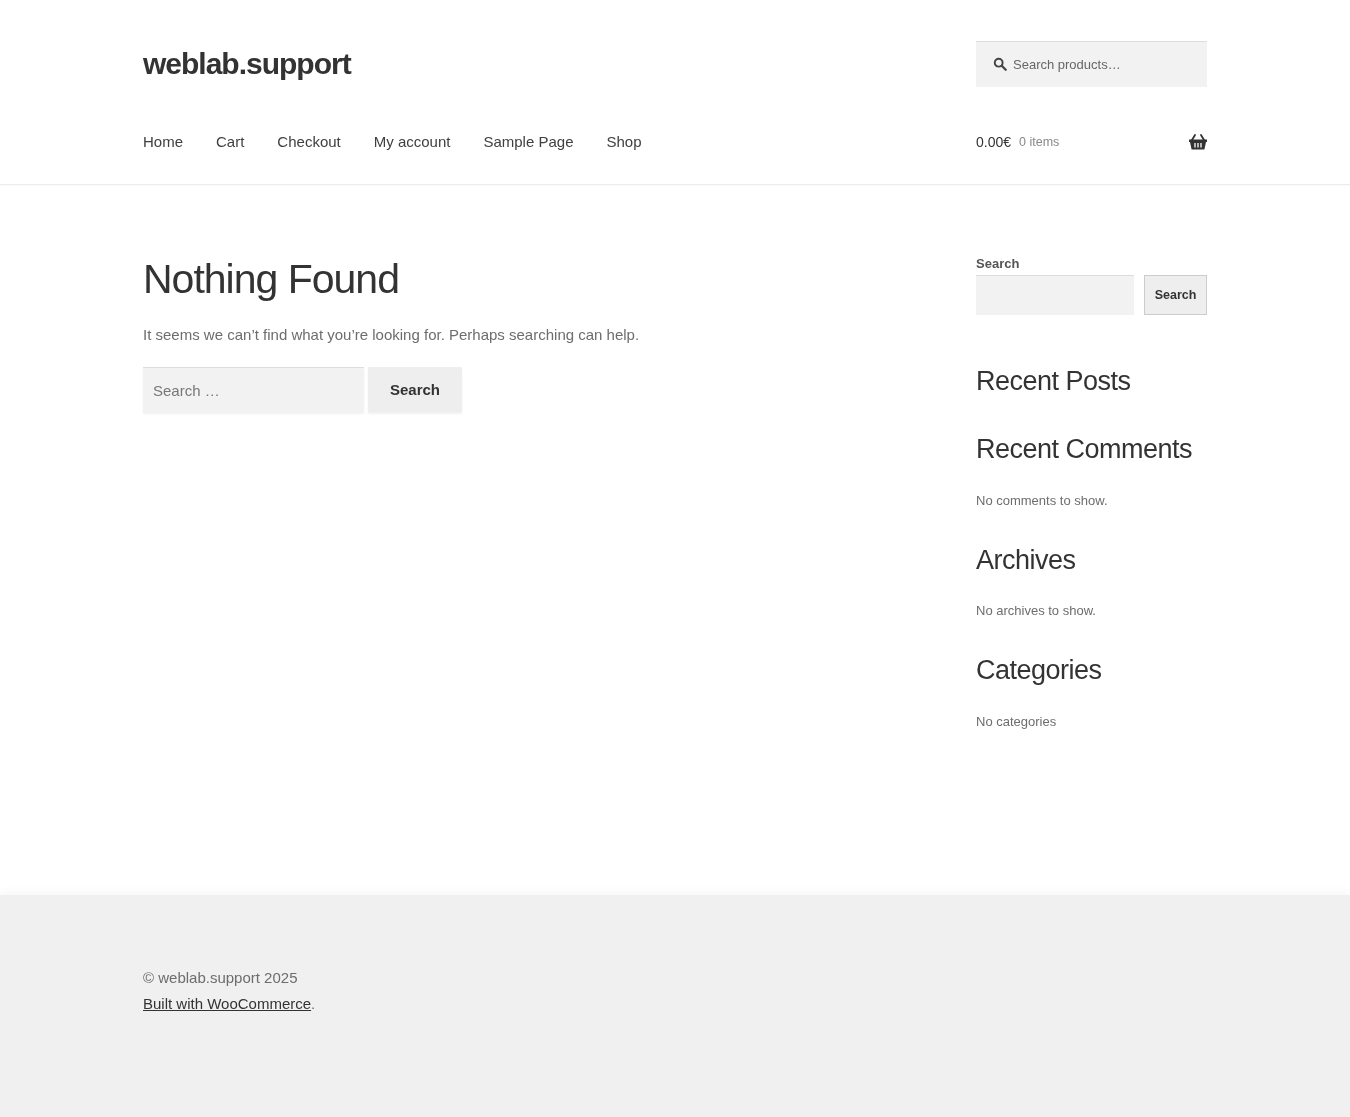 The height and width of the screenshot is (1117, 1350). Describe the element at coordinates (309, 141) in the screenshot. I see `nav-link: Checkout` at that location.